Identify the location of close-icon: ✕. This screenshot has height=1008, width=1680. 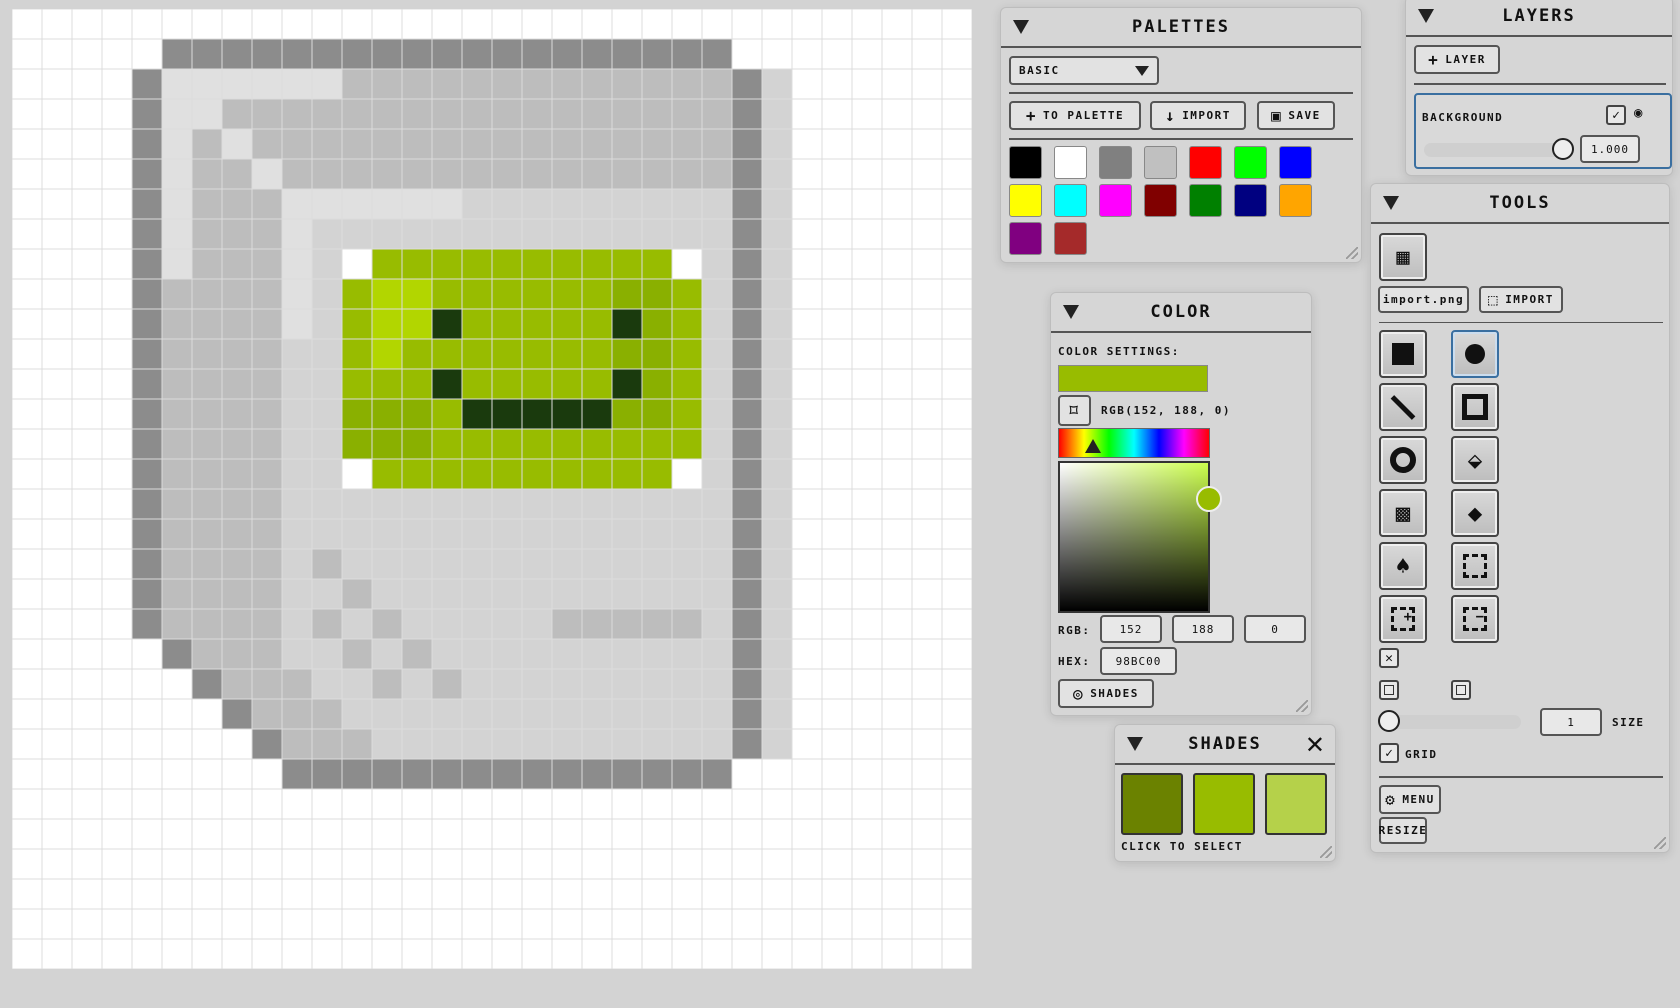
(1315, 745).